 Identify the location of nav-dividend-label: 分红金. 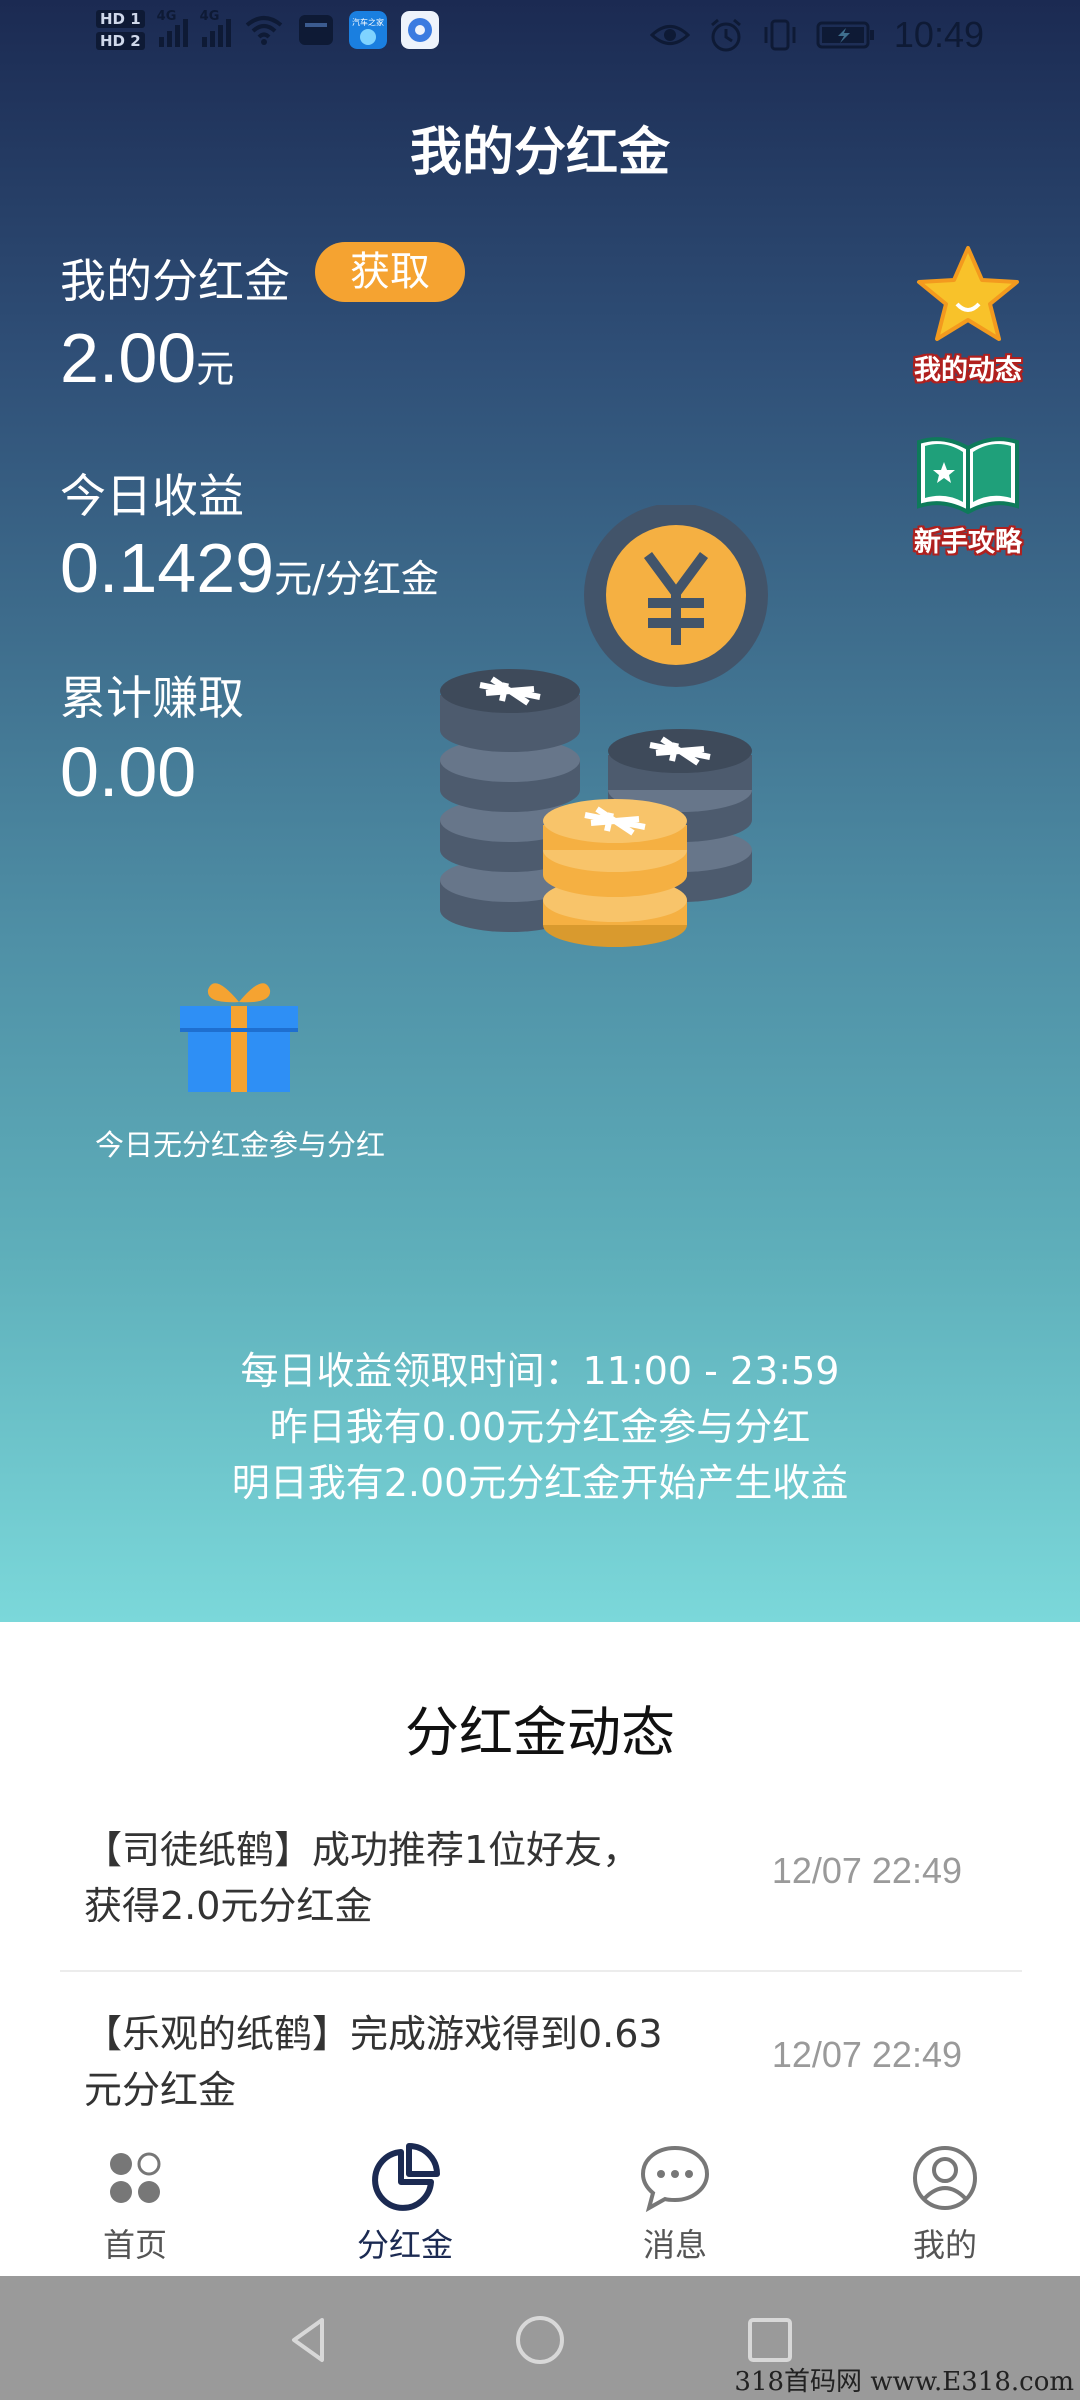
(404, 2245).